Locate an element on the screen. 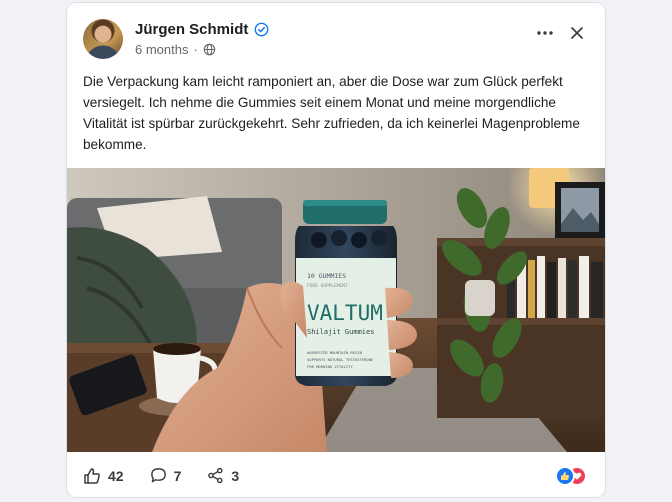 The height and width of the screenshot is (502, 672). label-brand: VALTUM is located at coordinates (345, 313).